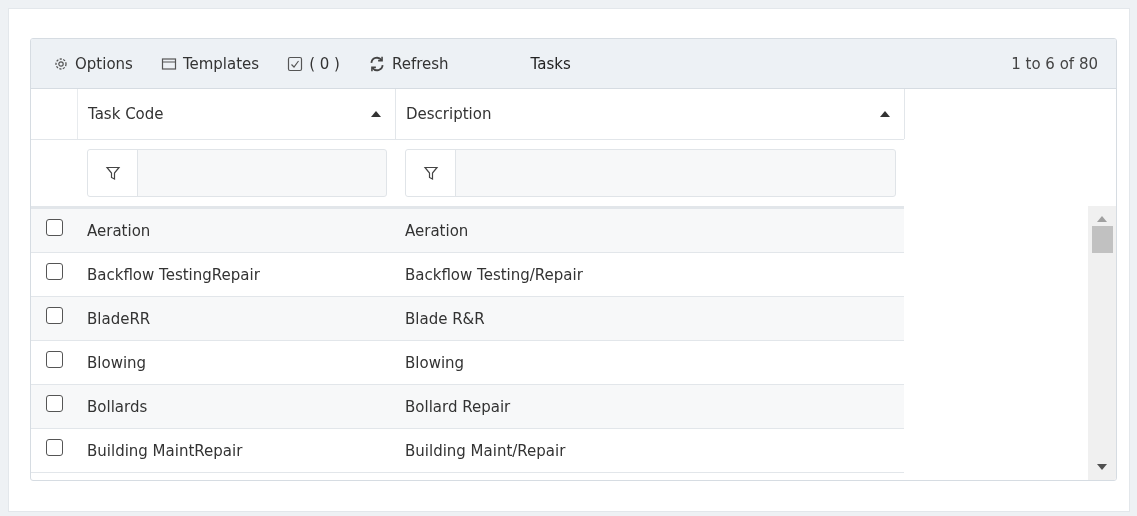 The height and width of the screenshot is (516, 1137). I want to click on table-cell-text: Blade R&R, so click(445, 318).